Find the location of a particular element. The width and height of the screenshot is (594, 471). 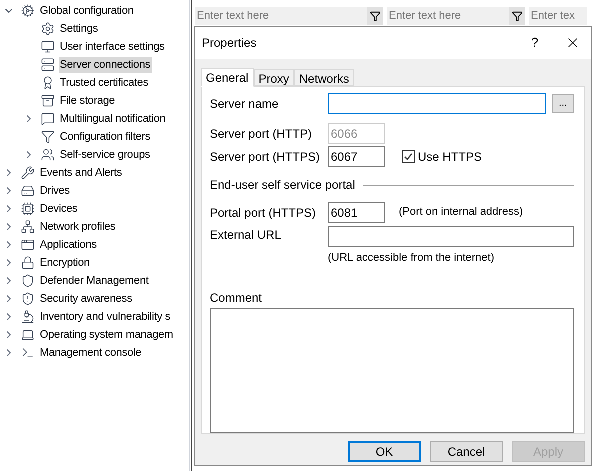

tree-item: Devices is located at coordinates (59, 209).